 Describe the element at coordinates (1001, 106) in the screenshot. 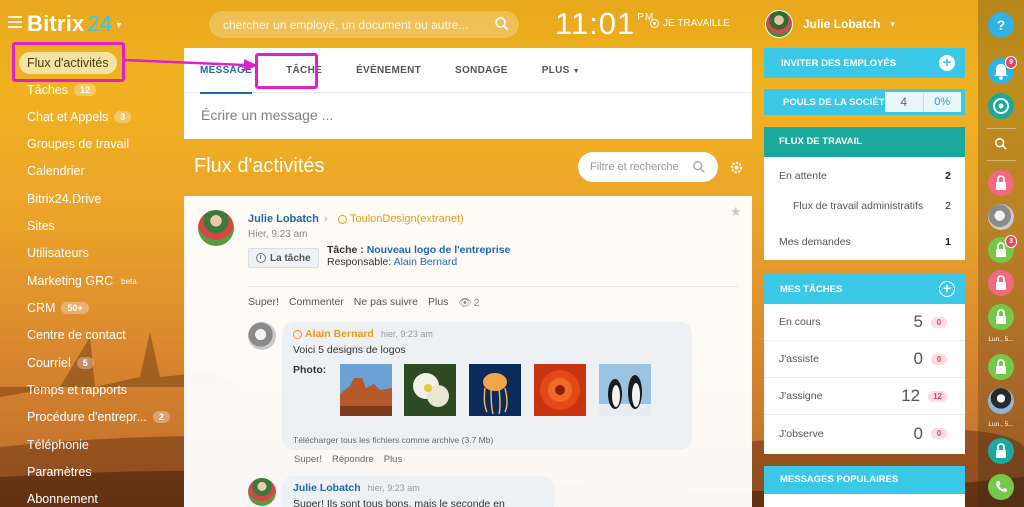

I see `open-channels-button` at that location.